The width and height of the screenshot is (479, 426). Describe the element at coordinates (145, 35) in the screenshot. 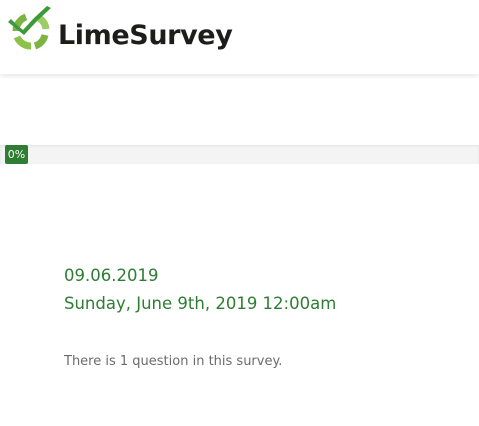

I see `brand-name: LimeSurvey` at that location.